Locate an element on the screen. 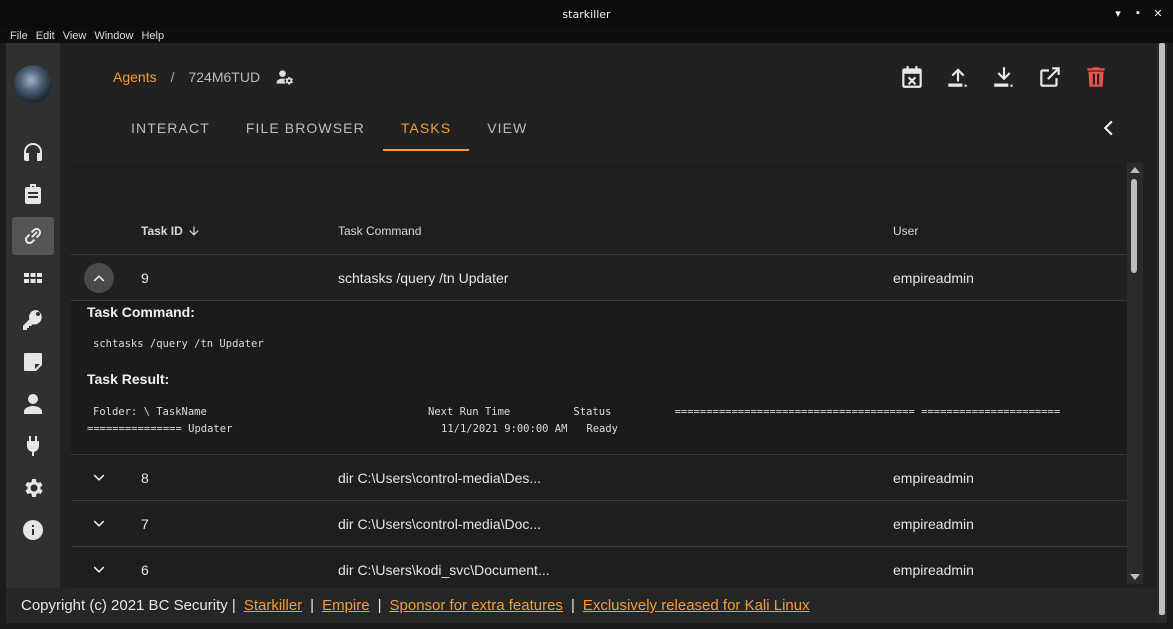  sidebar-item-agents is located at coordinates (33, 236).